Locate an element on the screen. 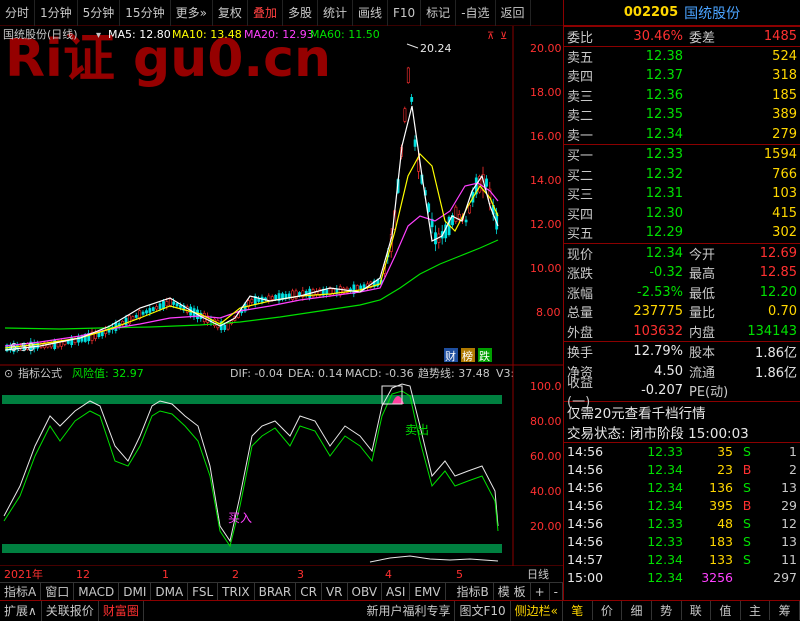 The width and height of the screenshot is (800, 621). zoom-in-button: + is located at coordinates (540, 591).